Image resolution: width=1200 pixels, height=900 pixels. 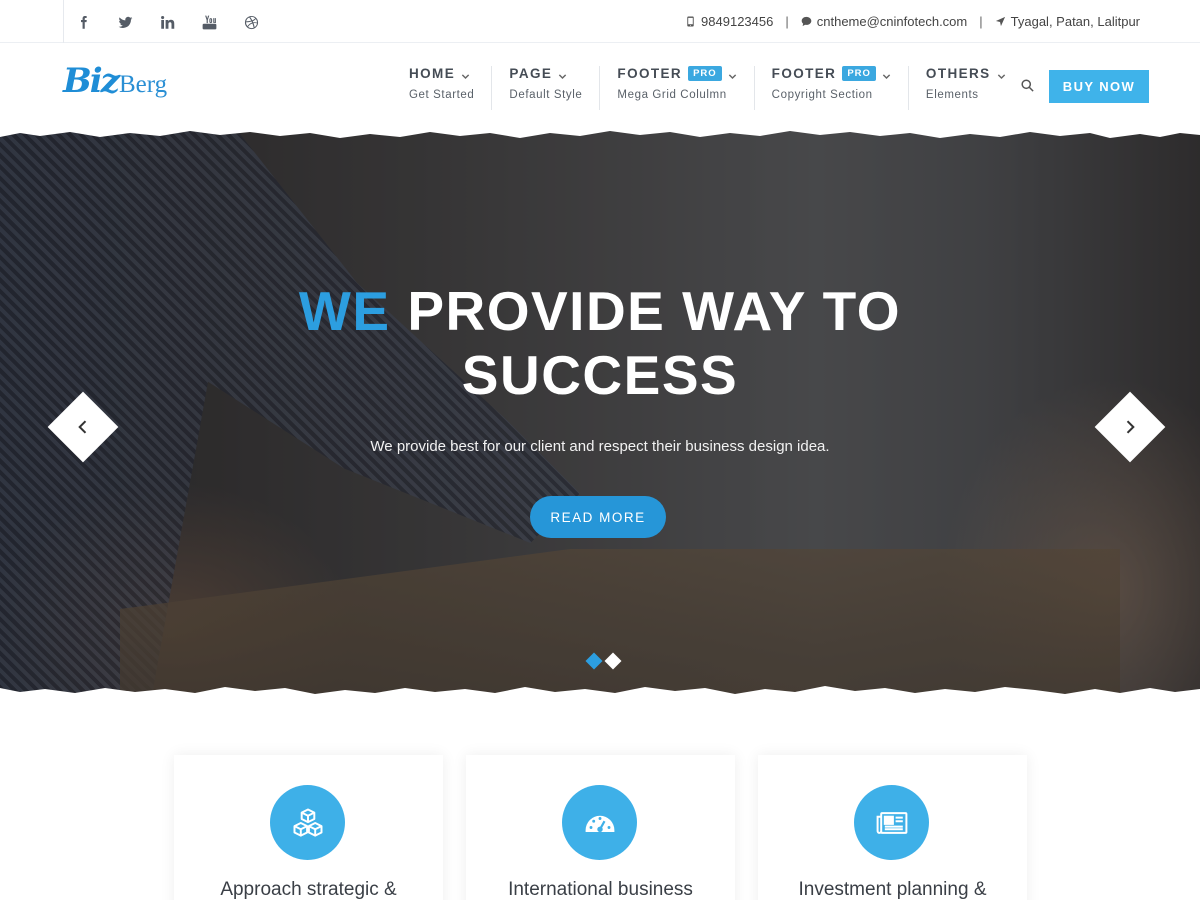 I want to click on hero-title-rest: PROVIDE WAY TO, so click(x=654, y=311).